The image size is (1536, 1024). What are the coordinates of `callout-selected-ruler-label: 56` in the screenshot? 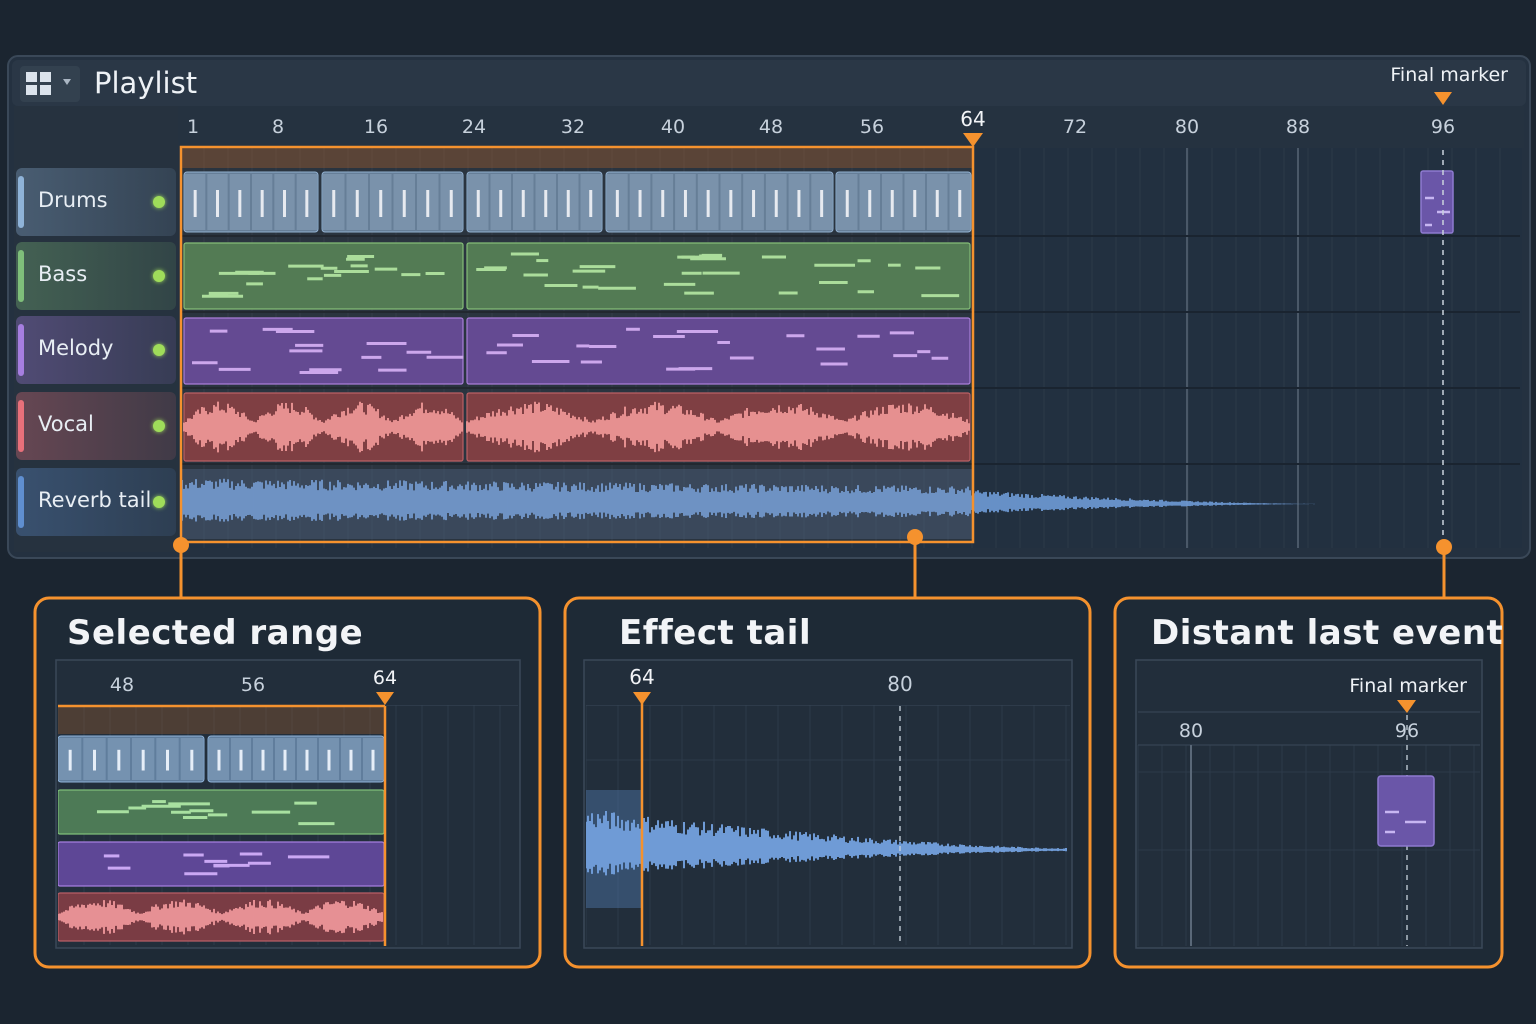 It's located at (253, 685).